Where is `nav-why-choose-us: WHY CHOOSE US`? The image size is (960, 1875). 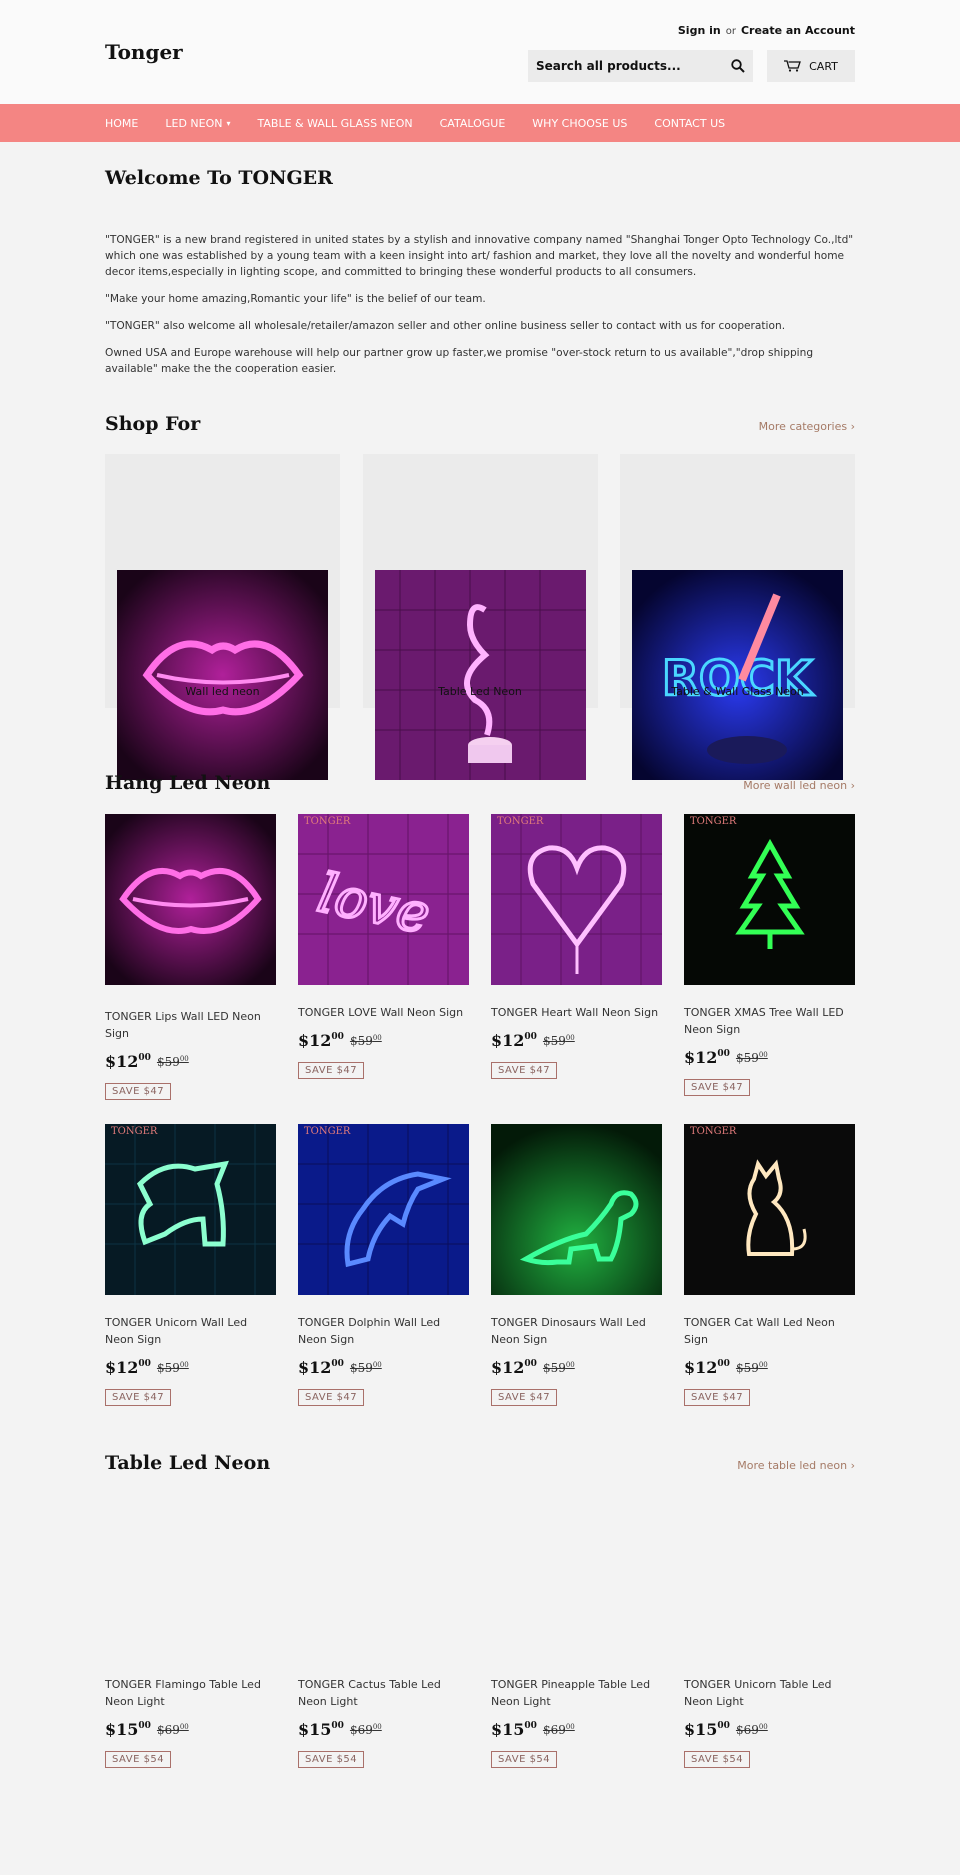 nav-why-choose-us: WHY CHOOSE US is located at coordinates (579, 123).